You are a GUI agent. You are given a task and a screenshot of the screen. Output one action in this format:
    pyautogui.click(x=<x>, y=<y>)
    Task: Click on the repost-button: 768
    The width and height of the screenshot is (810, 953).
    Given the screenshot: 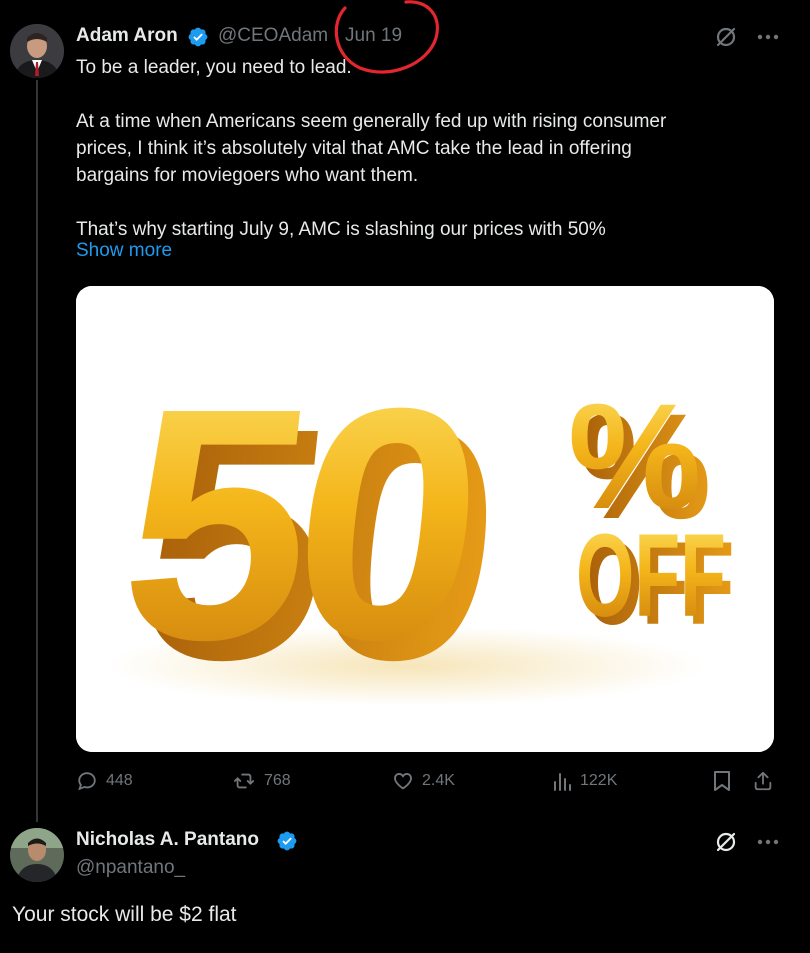 What is the action you would take?
    pyautogui.click(x=261, y=781)
    